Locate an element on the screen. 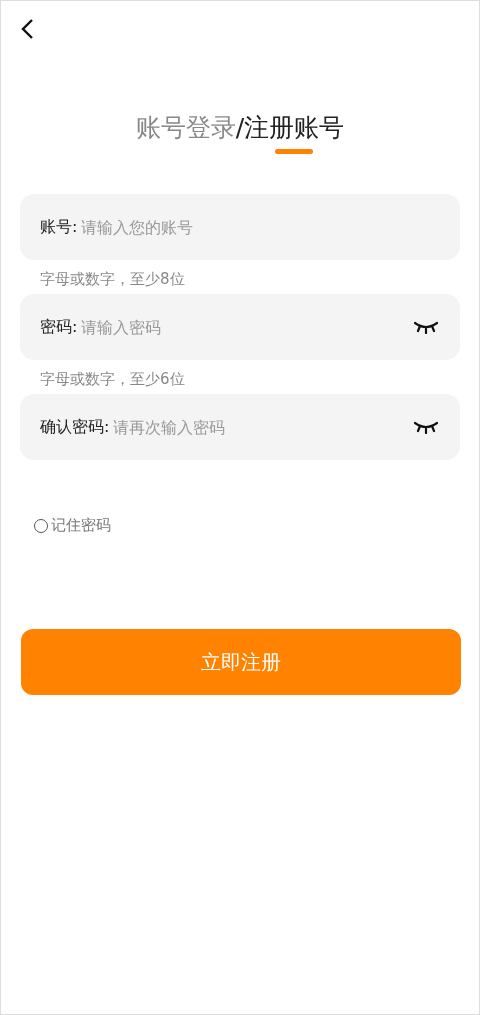 This screenshot has width=480, height=1015. field-label: 账号: is located at coordinates (59, 227).